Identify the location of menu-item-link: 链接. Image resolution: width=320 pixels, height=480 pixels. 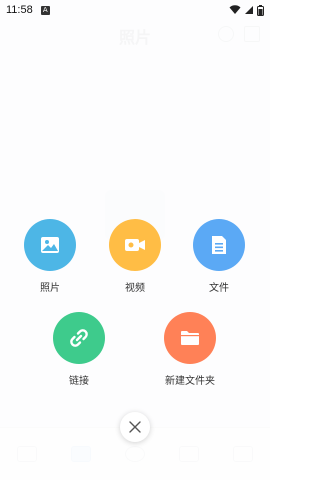
(79, 349).